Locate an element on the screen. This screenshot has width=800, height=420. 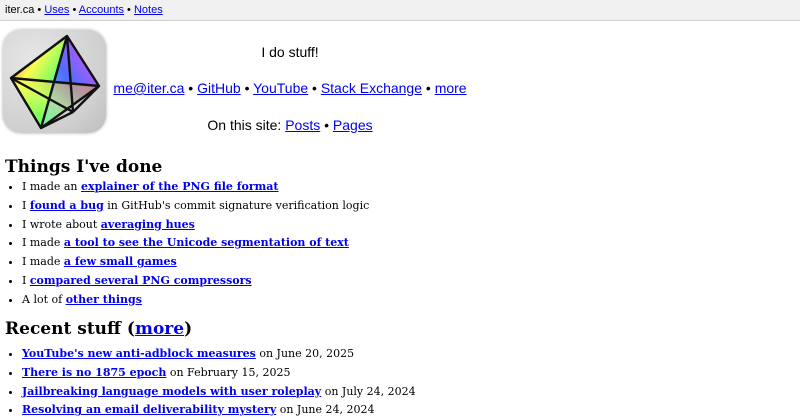
octahedron-logo-svg is located at coordinates (55, 82).